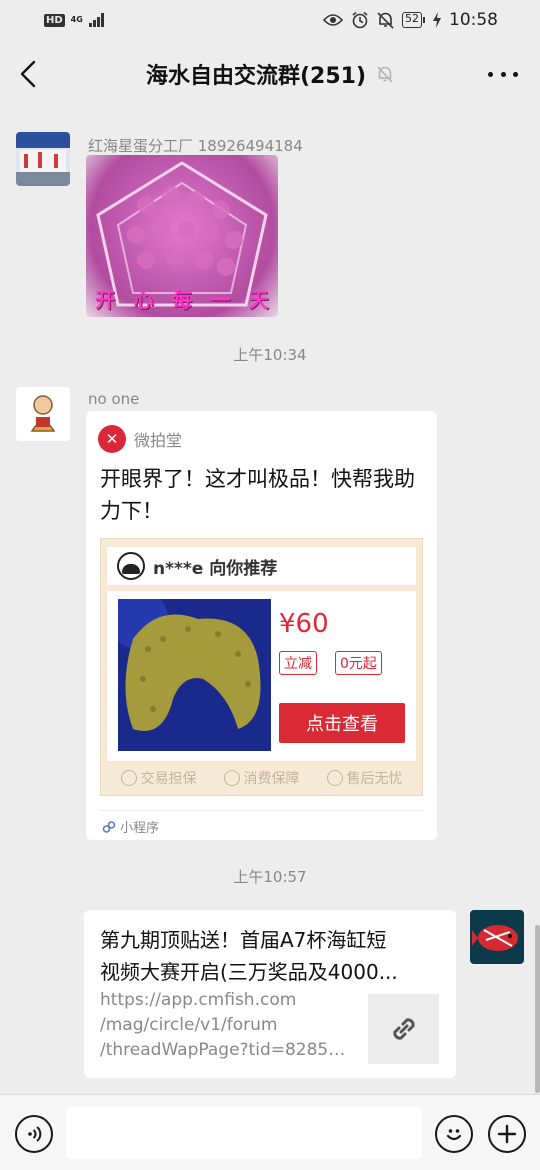 The height and width of the screenshot is (1170, 540). What do you see at coordinates (256, 76) in the screenshot?
I see `chat-title: 海水自由交流群(251)` at bounding box center [256, 76].